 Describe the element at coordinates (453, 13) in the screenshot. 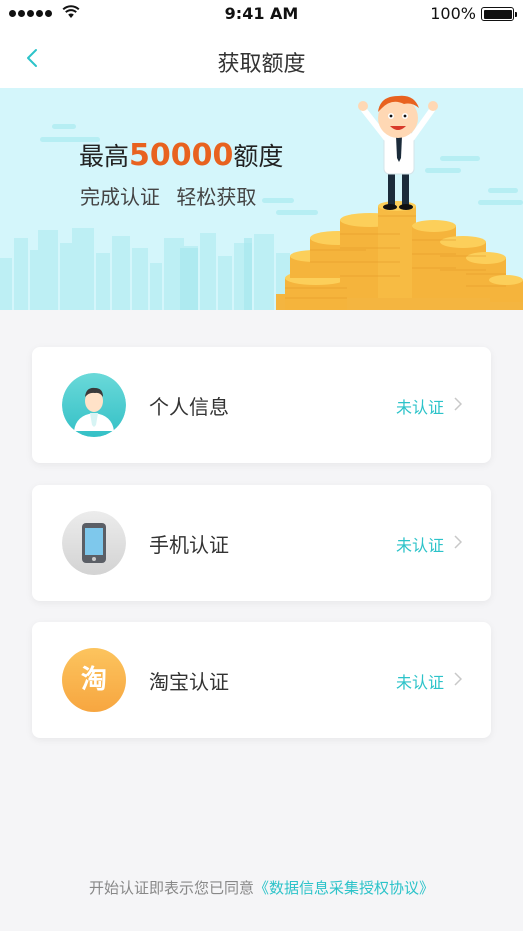

I see `battery-percent: 100%` at that location.